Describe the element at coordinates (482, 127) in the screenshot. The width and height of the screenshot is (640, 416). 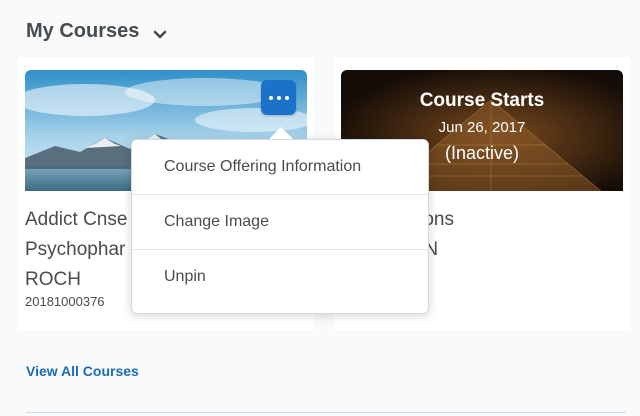
I see `banner-date: Jun 26, 2017` at that location.